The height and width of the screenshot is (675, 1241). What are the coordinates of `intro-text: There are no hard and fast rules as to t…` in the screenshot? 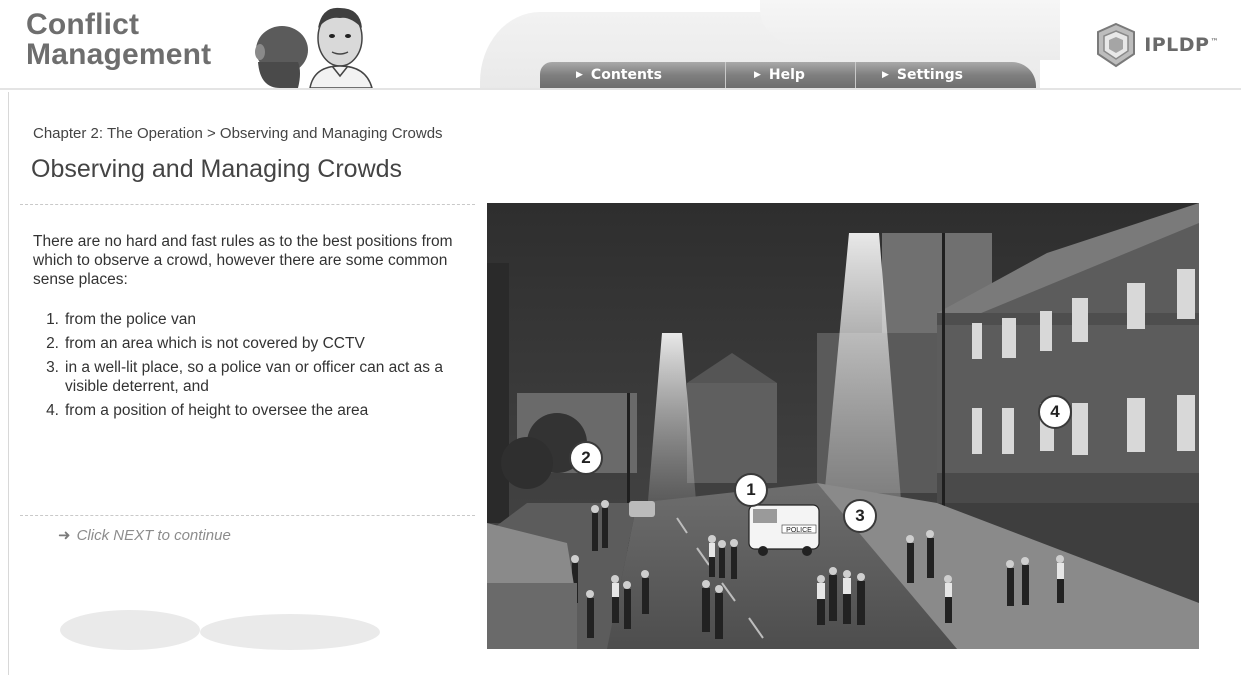 It's located at (243, 260).